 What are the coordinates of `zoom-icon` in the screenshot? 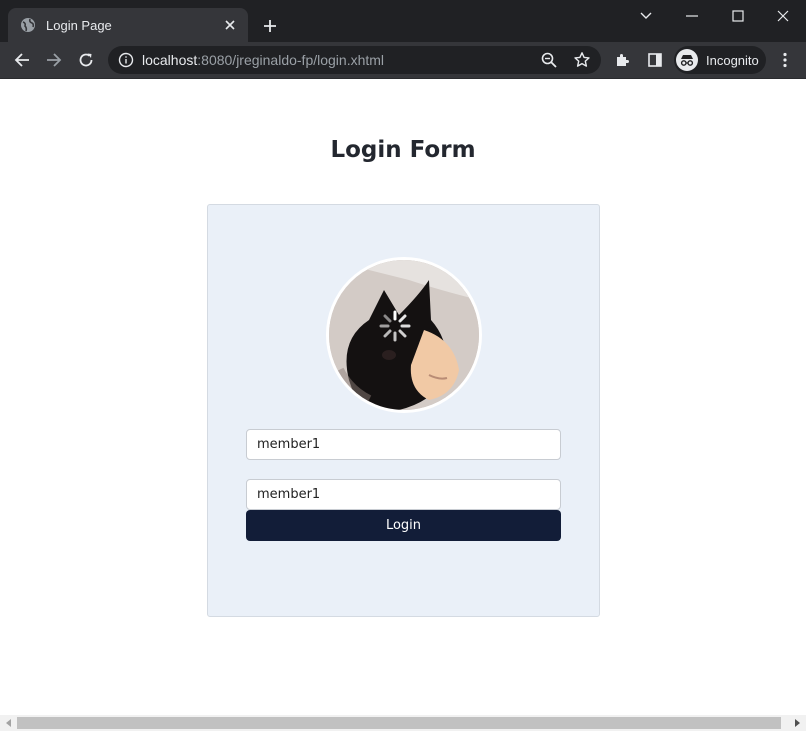 It's located at (549, 60).